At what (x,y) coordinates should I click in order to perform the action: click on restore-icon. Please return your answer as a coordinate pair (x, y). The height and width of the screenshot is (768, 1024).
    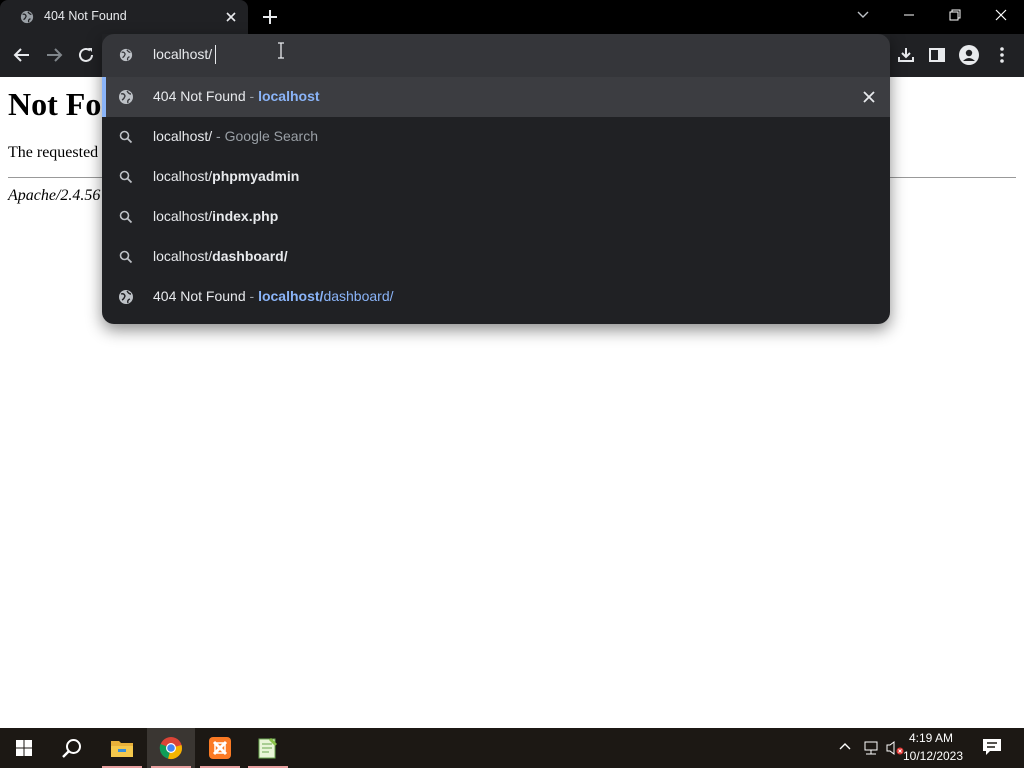
    Looking at the image, I should click on (955, 15).